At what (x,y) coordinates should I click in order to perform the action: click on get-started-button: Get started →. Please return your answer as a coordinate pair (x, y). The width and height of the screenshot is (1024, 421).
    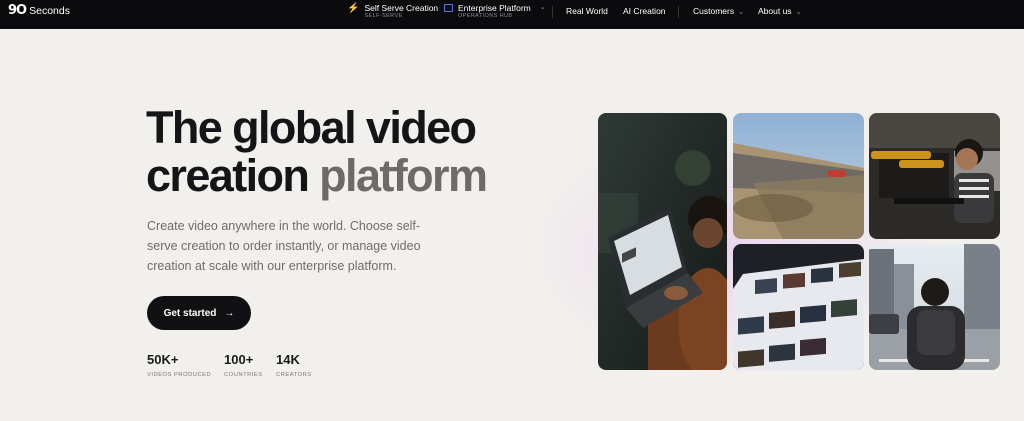
    Looking at the image, I should click on (199, 313).